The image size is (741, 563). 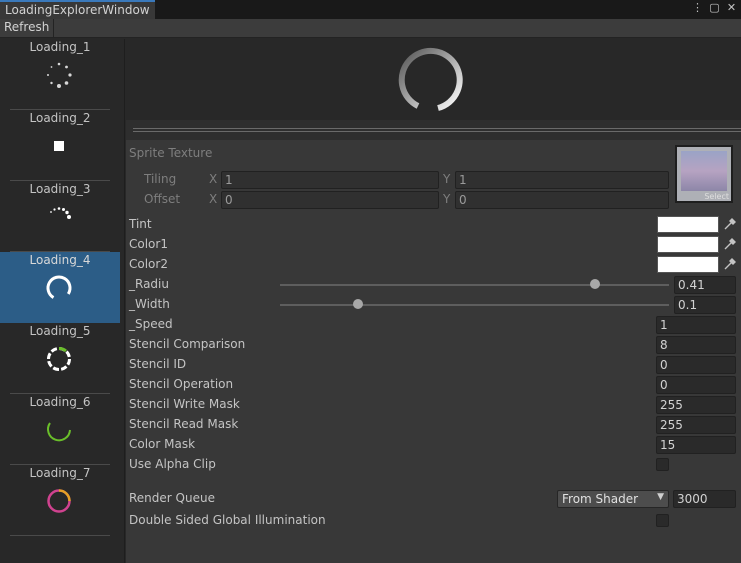 What do you see at coordinates (688, 264) in the screenshot?
I see `color2-swatch` at bounding box center [688, 264].